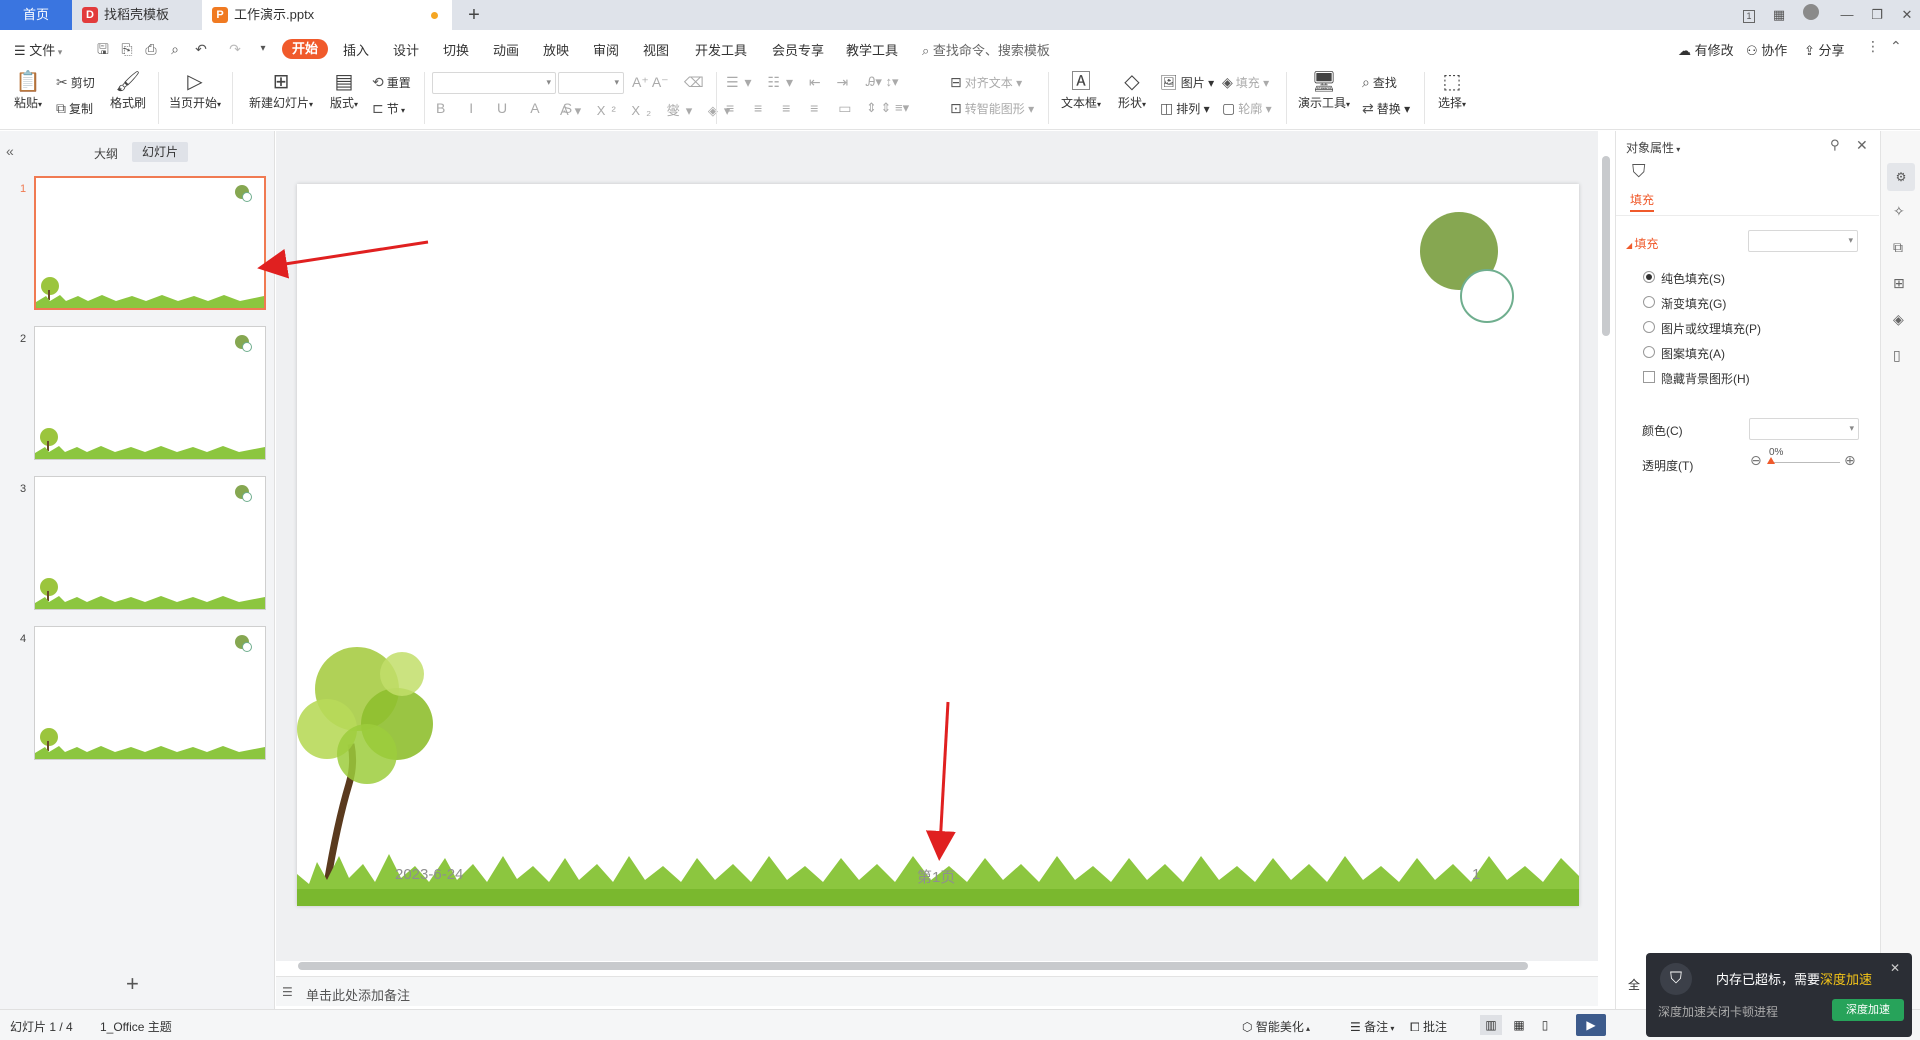  Describe the element at coordinates (606, 49) in the screenshot. I see `tab-review: 审阅` at that location.